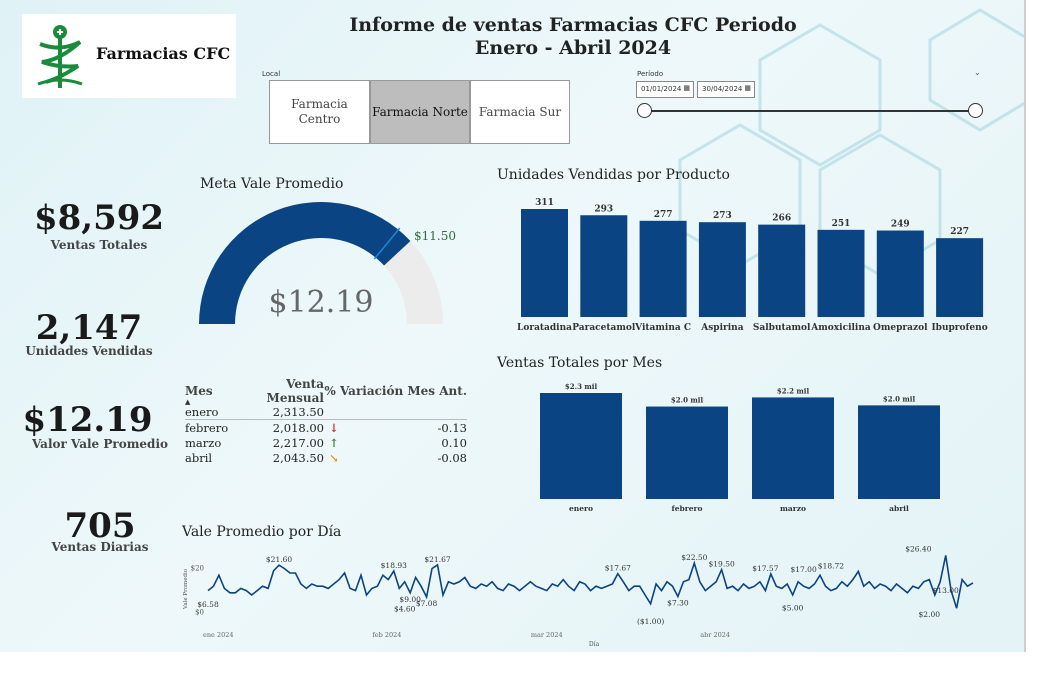 This screenshot has height=674, width=1044. What do you see at coordinates (452, 427) in the screenshot?
I see `cell-var: -0.13` at bounding box center [452, 427].